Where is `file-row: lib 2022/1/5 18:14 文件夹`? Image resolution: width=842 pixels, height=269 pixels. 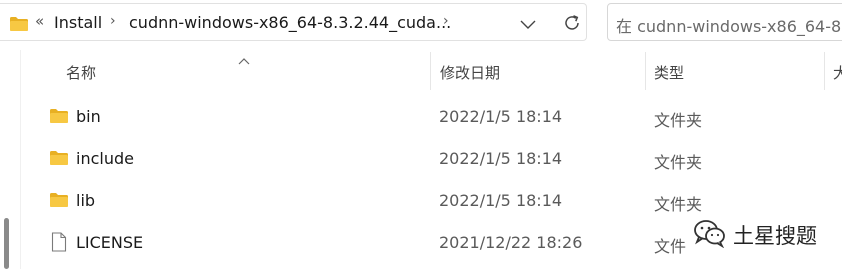
file-row: lib 2022/1/5 18:14 文件夹 is located at coordinates (436, 200).